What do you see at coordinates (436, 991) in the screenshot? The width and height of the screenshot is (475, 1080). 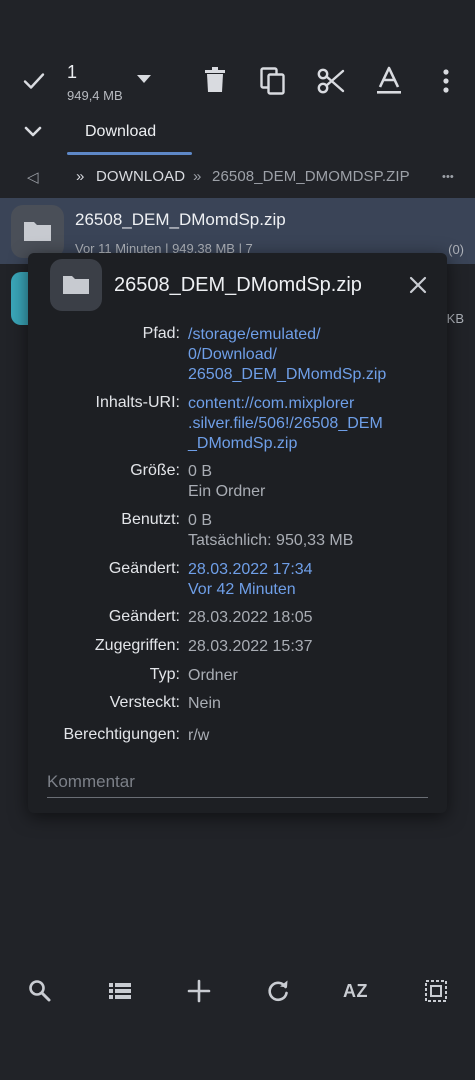 I see `select-all-icon` at bounding box center [436, 991].